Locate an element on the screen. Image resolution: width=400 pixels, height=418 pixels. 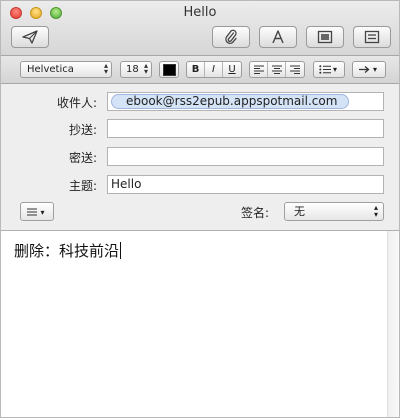
attach-button is located at coordinates (231, 37).